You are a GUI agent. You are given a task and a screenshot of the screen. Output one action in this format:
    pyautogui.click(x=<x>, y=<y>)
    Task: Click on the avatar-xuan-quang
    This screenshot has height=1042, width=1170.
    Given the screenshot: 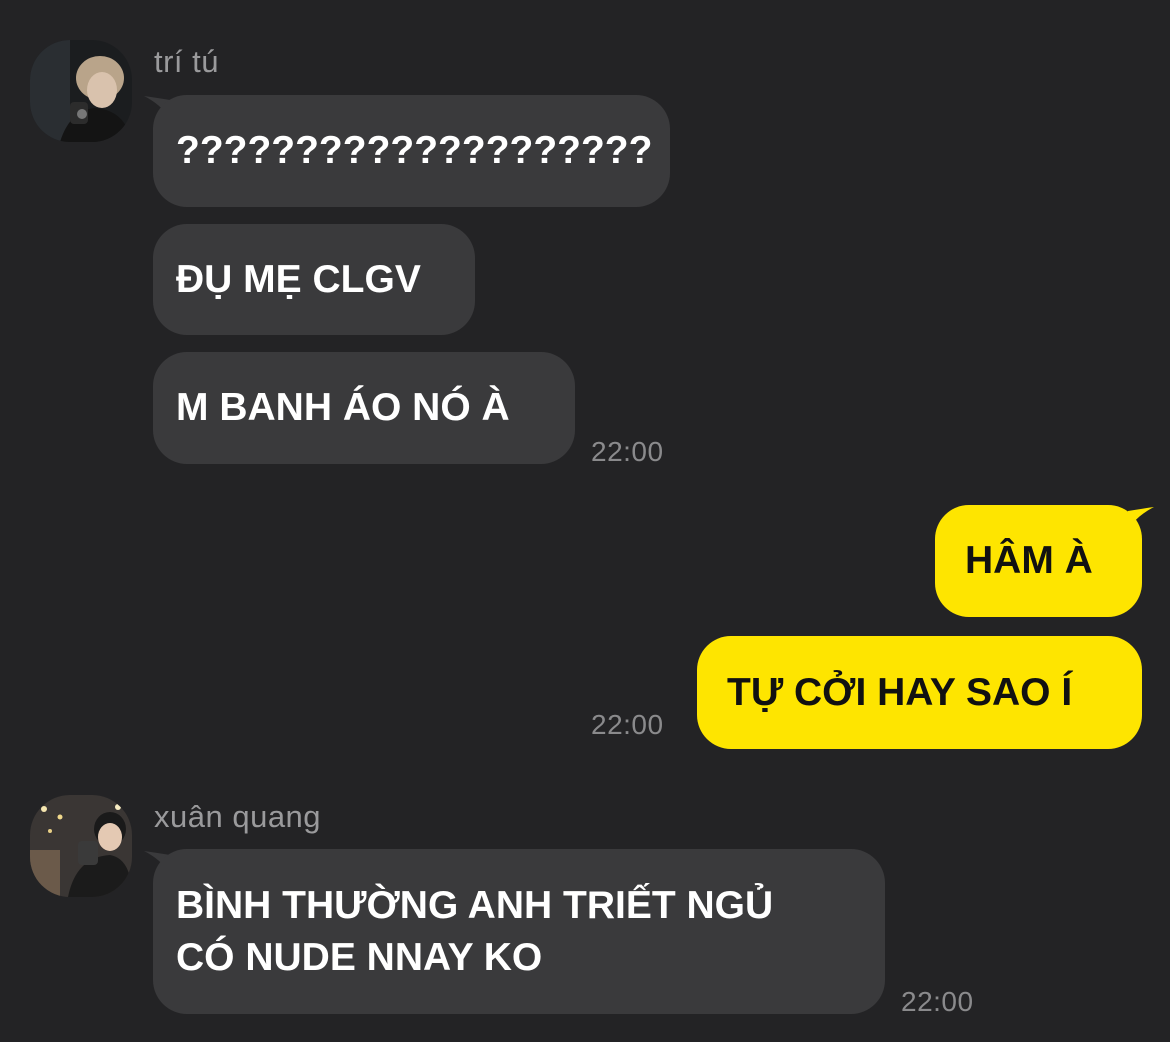 What is the action you would take?
    pyautogui.click(x=81, y=846)
    